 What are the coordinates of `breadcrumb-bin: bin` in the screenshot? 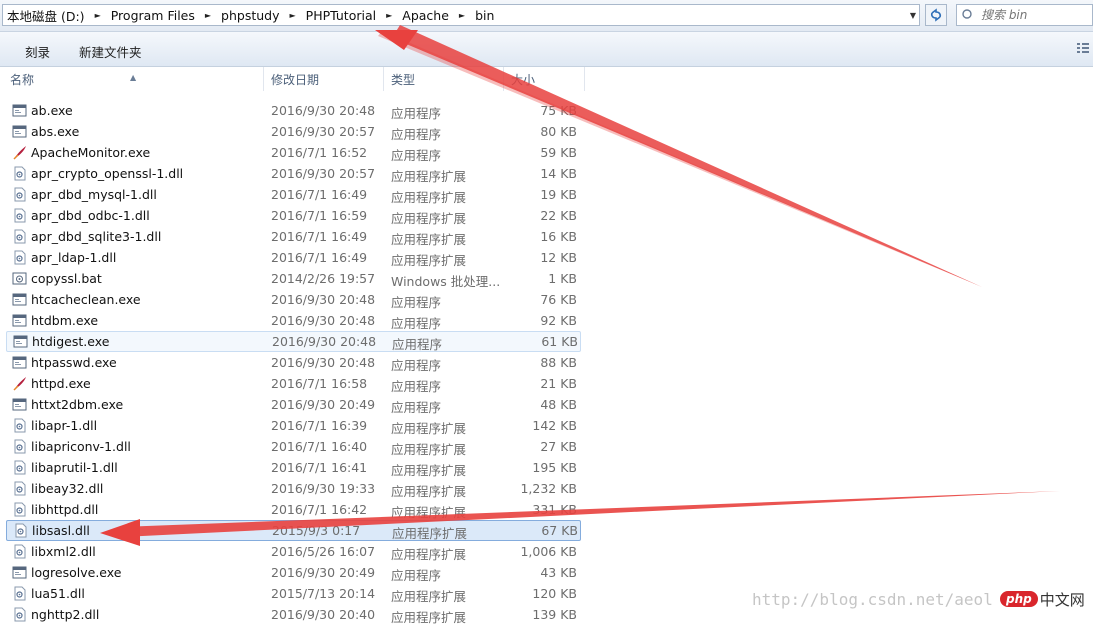 It's located at (484, 15).